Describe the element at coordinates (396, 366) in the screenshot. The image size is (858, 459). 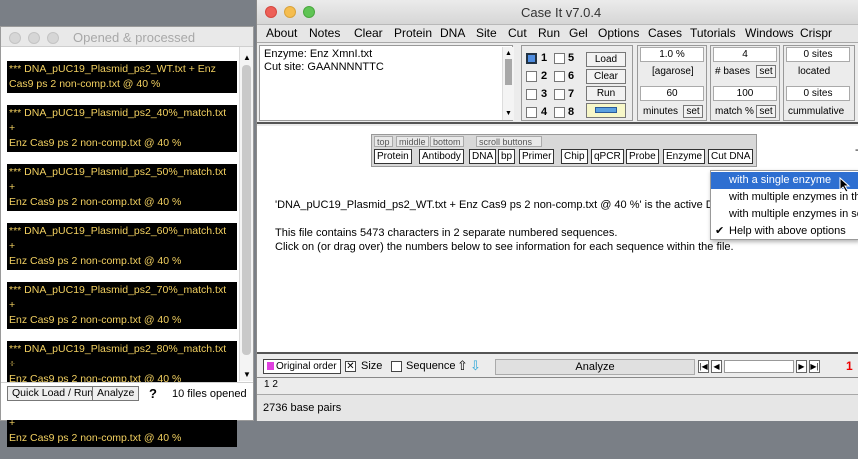
I see `sequence-checkbox` at that location.